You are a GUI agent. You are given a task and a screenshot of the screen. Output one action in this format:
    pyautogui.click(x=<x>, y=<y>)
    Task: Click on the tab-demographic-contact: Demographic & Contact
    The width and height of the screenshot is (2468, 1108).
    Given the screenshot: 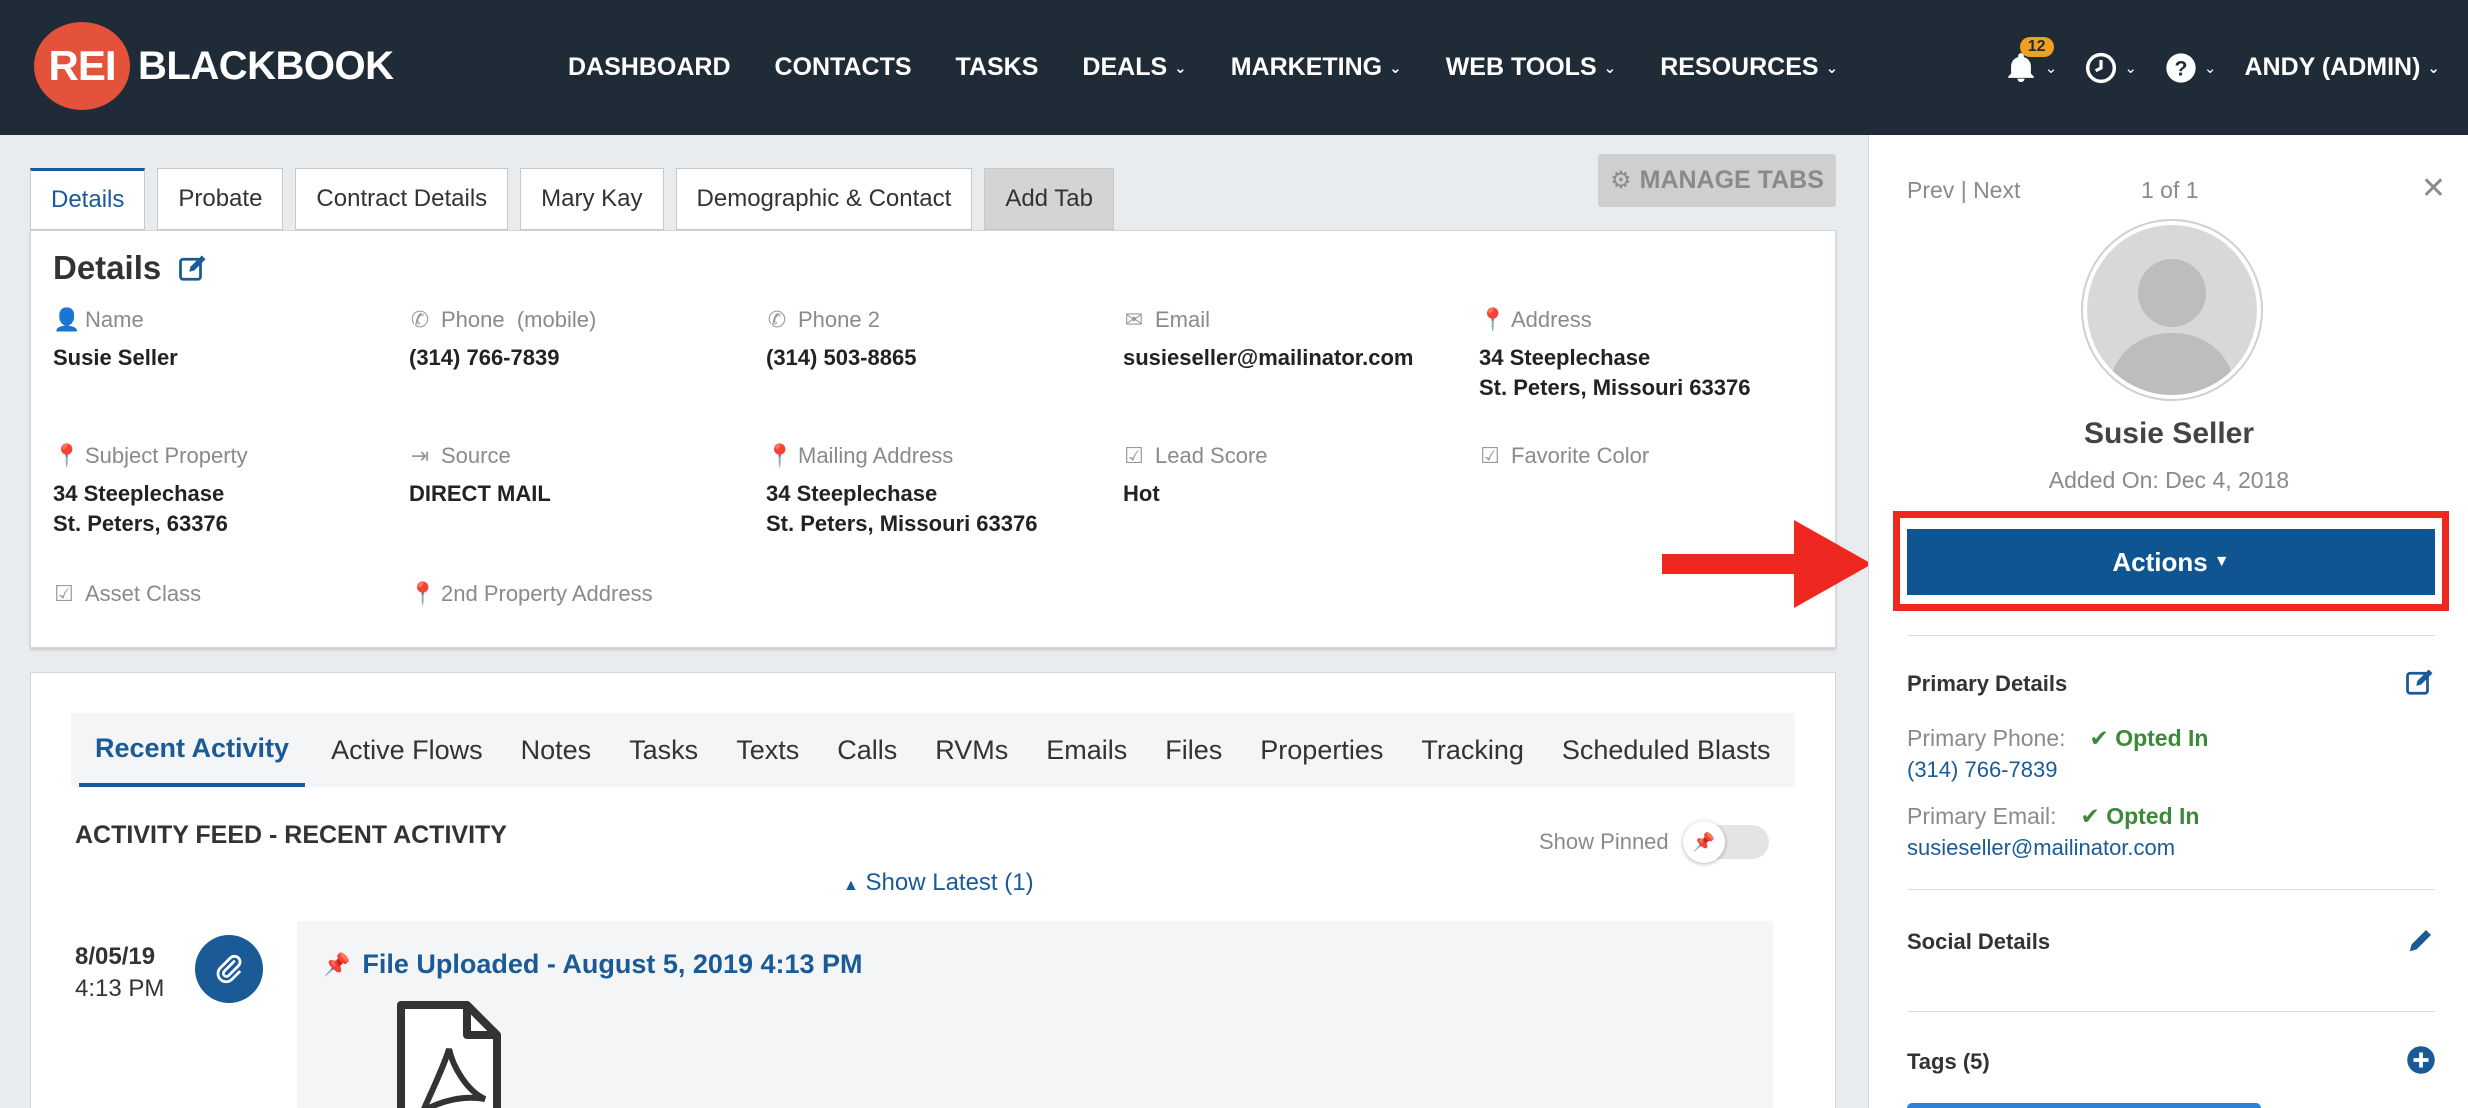 What is the action you would take?
    pyautogui.click(x=824, y=199)
    